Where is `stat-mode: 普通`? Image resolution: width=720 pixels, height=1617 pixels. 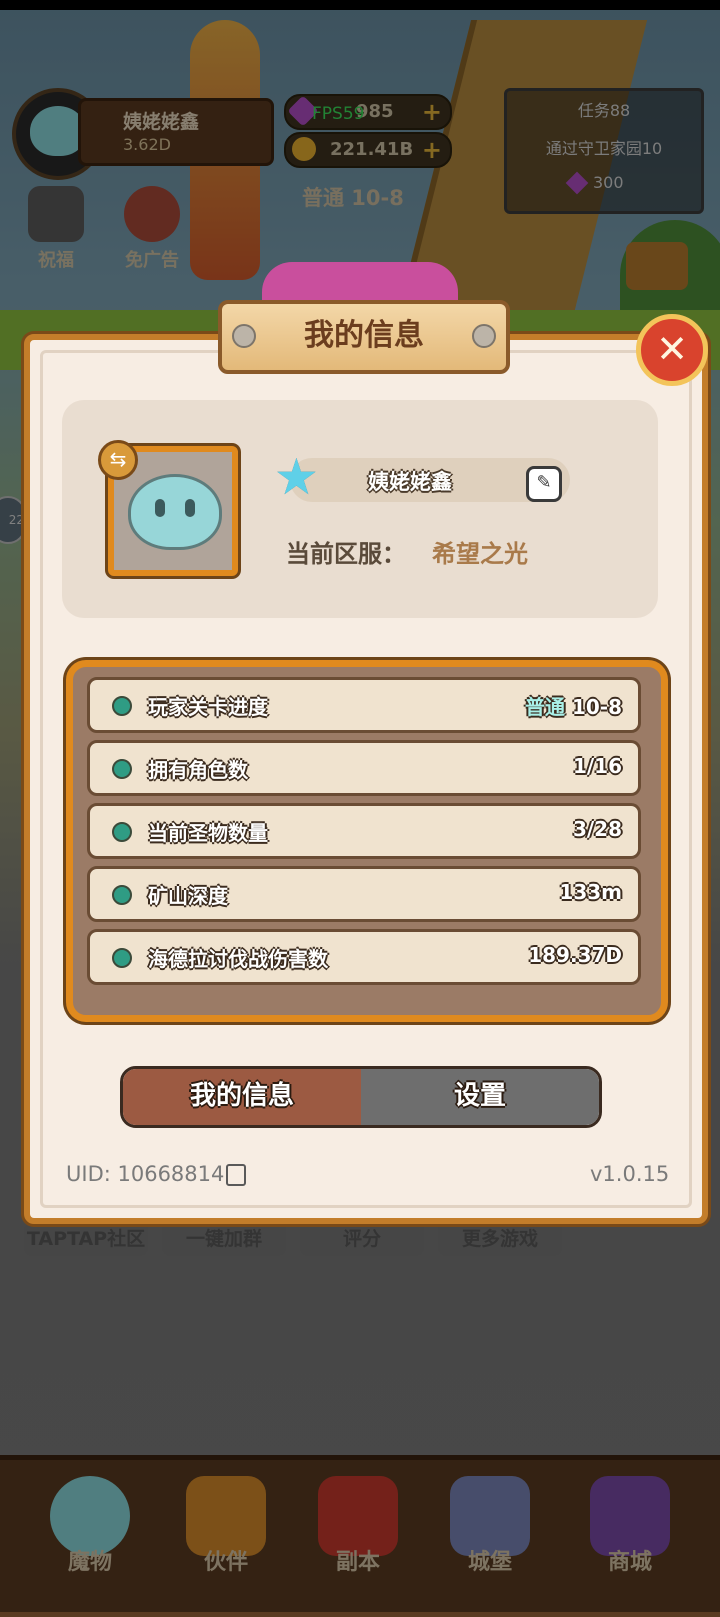 stat-mode: 普通 is located at coordinates (544, 707).